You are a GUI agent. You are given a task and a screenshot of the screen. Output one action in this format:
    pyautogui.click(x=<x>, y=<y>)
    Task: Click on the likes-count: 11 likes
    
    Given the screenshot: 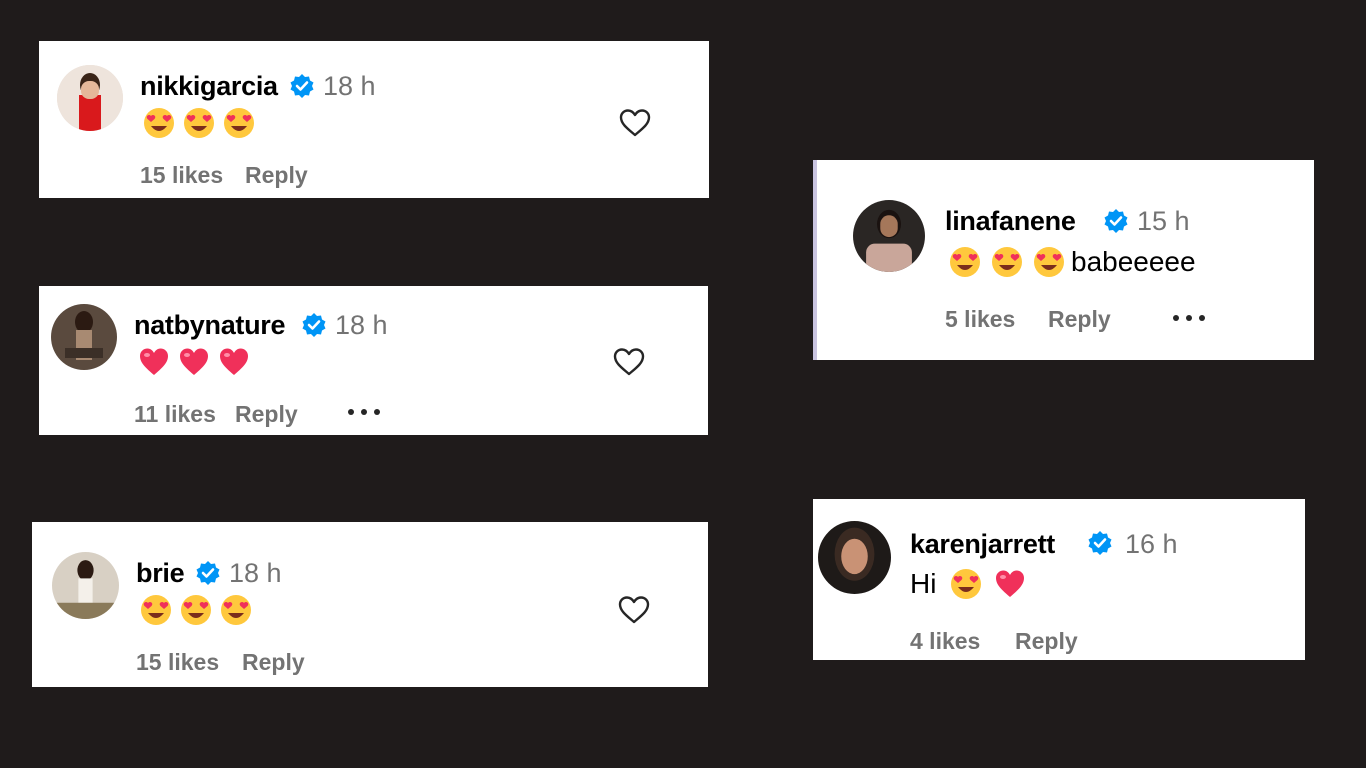 What is the action you would take?
    pyautogui.click(x=175, y=414)
    